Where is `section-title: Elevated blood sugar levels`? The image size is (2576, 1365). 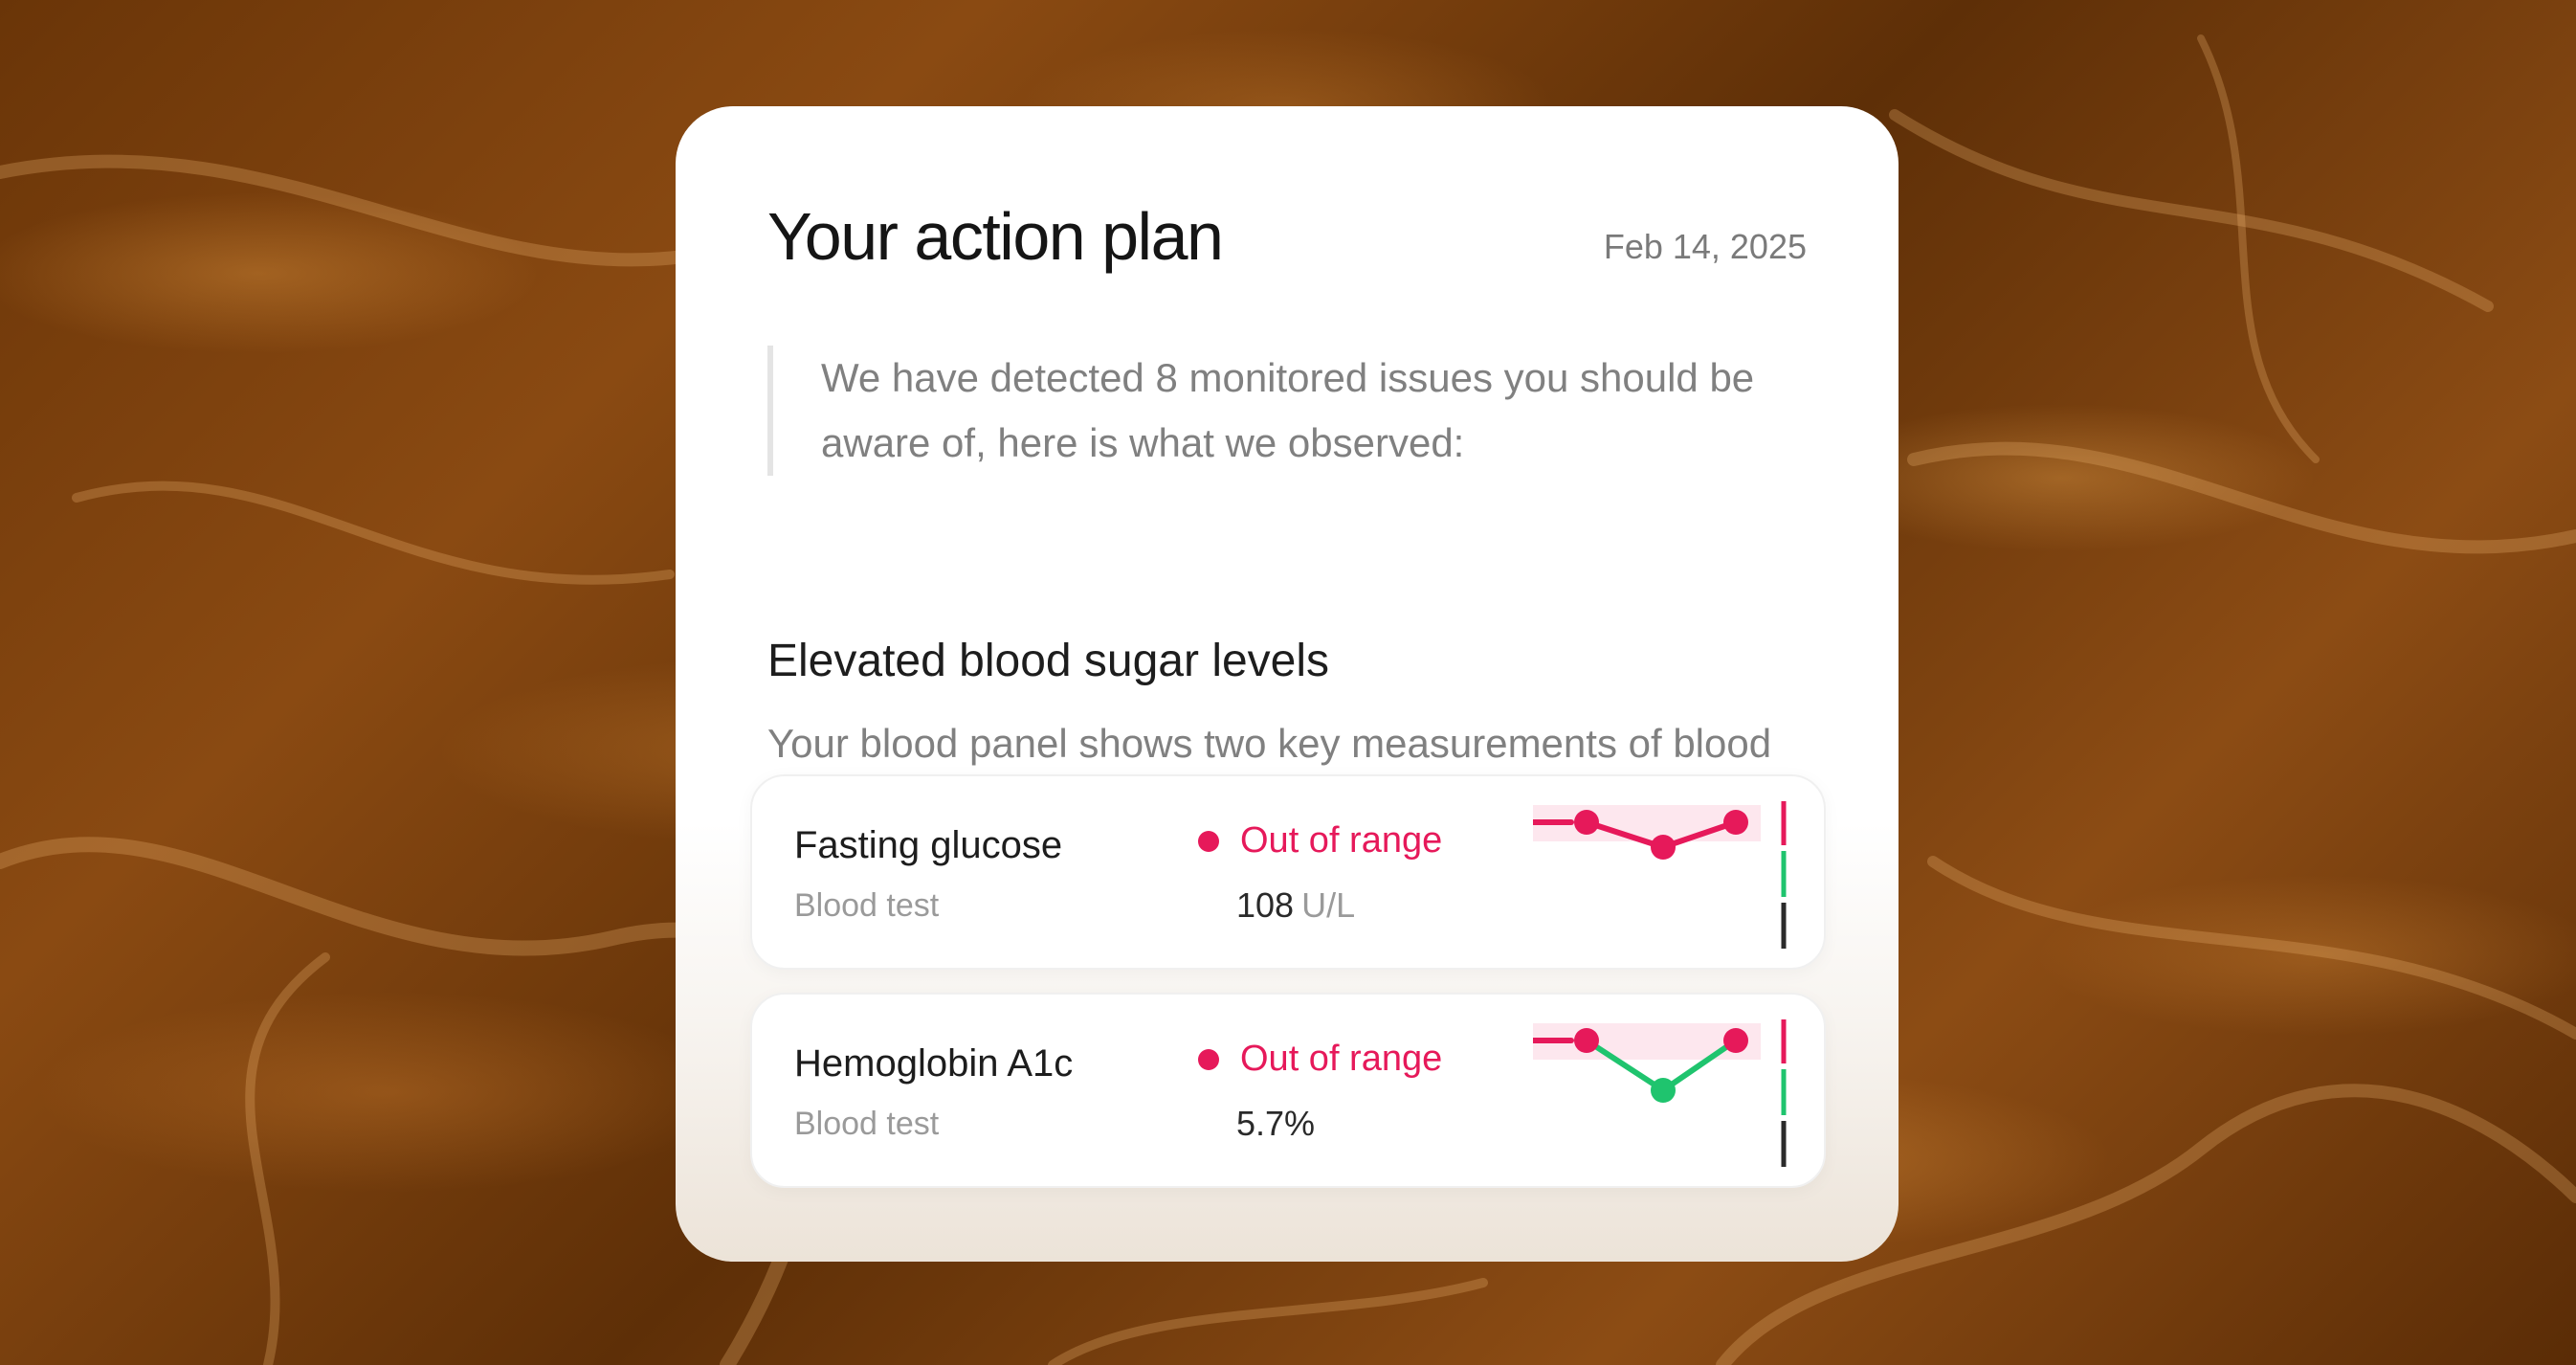
section-title: Elevated blood sugar levels is located at coordinates (1048, 661).